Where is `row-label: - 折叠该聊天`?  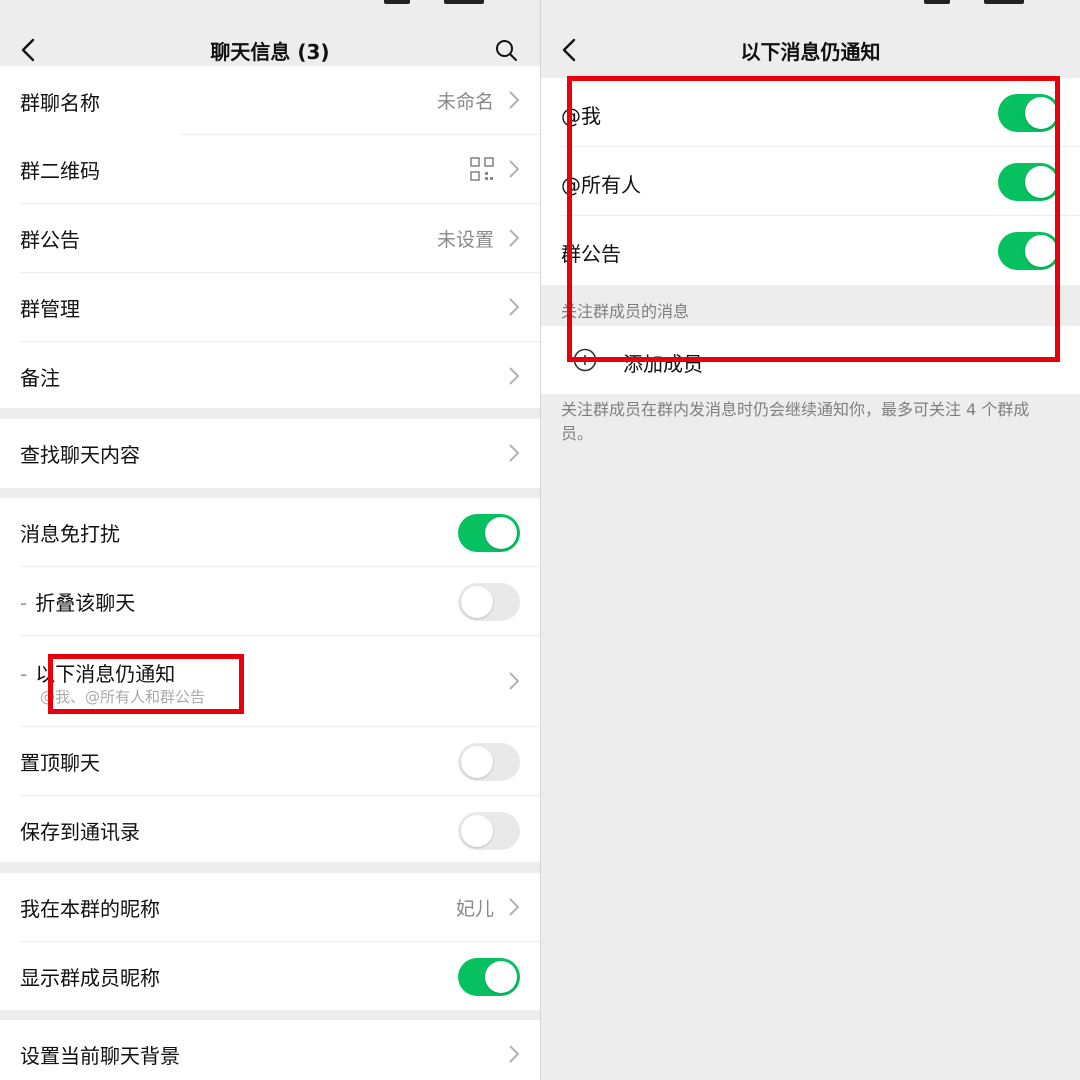
row-label: - 折叠该聊天 is located at coordinates (78, 603).